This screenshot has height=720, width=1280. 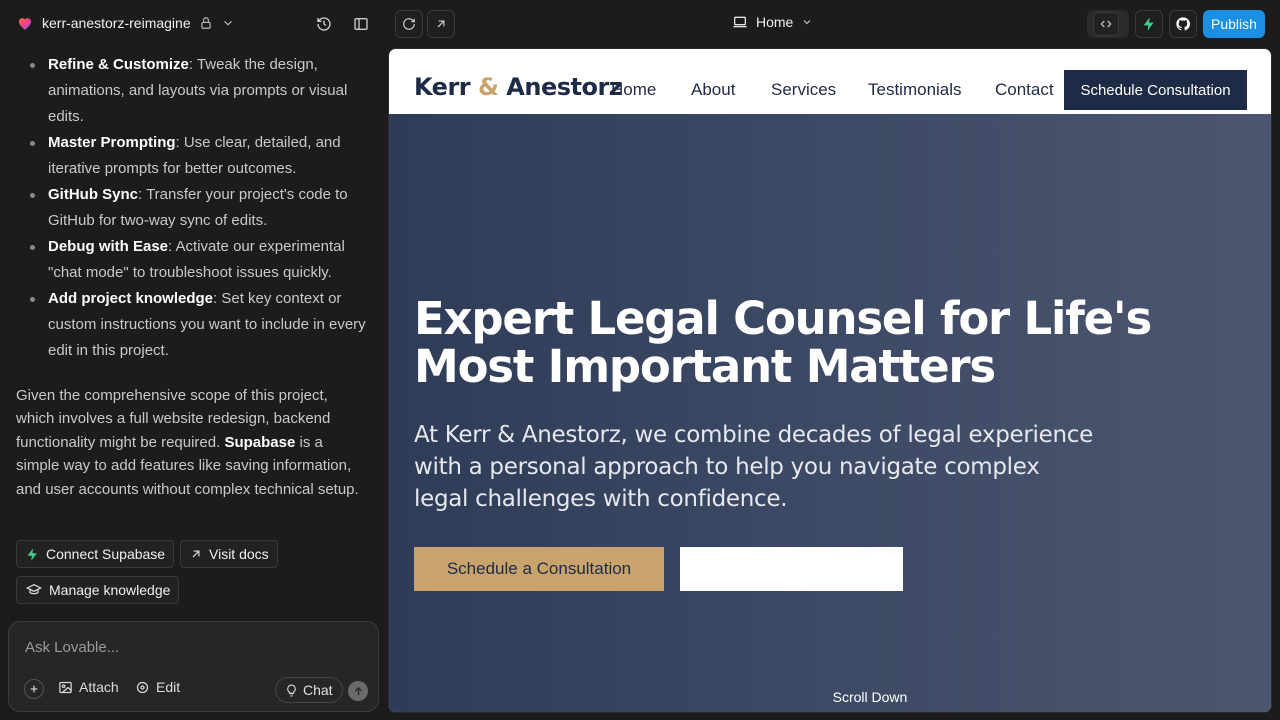 I want to click on code-view-toggle, so click(x=1108, y=24).